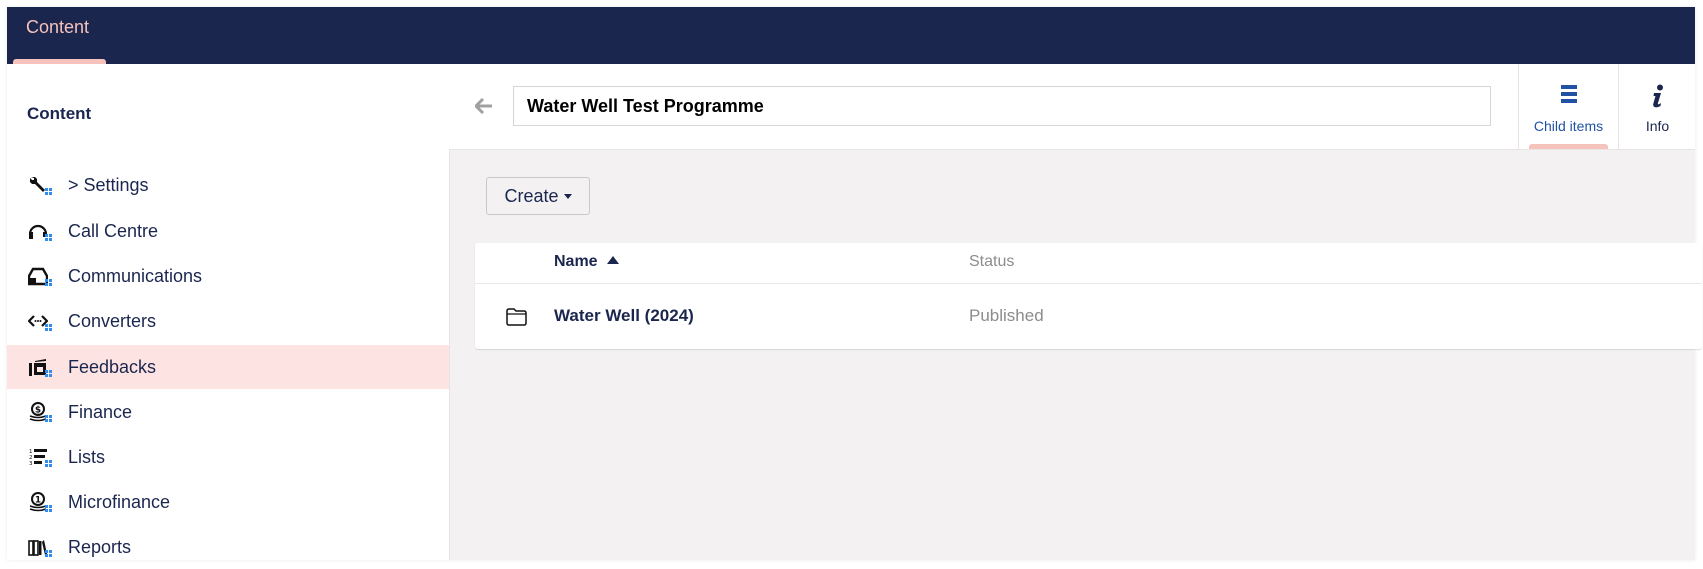 This screenshot has height=569, width=1703. Describe the element at coordinates (87, 456) in the screenshot. I see `sidebar-item-label: Lists` at that location.